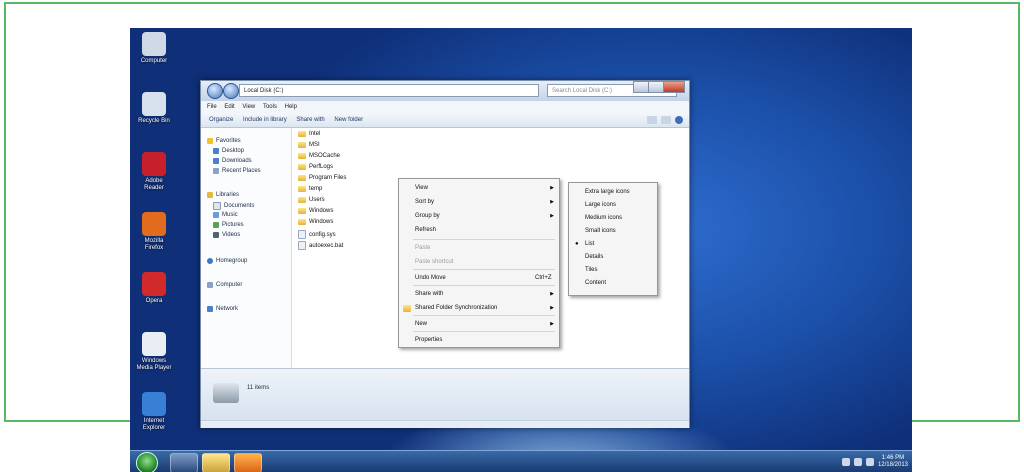 This screenshot has height=472, width=1024. I want to click on file-row: Users, so click(311, 200).